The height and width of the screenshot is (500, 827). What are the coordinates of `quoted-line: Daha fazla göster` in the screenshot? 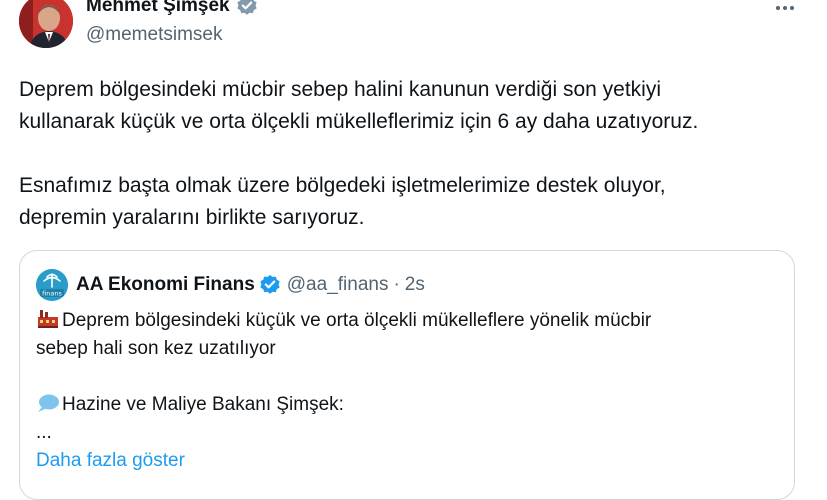 It's located at (406, 461).